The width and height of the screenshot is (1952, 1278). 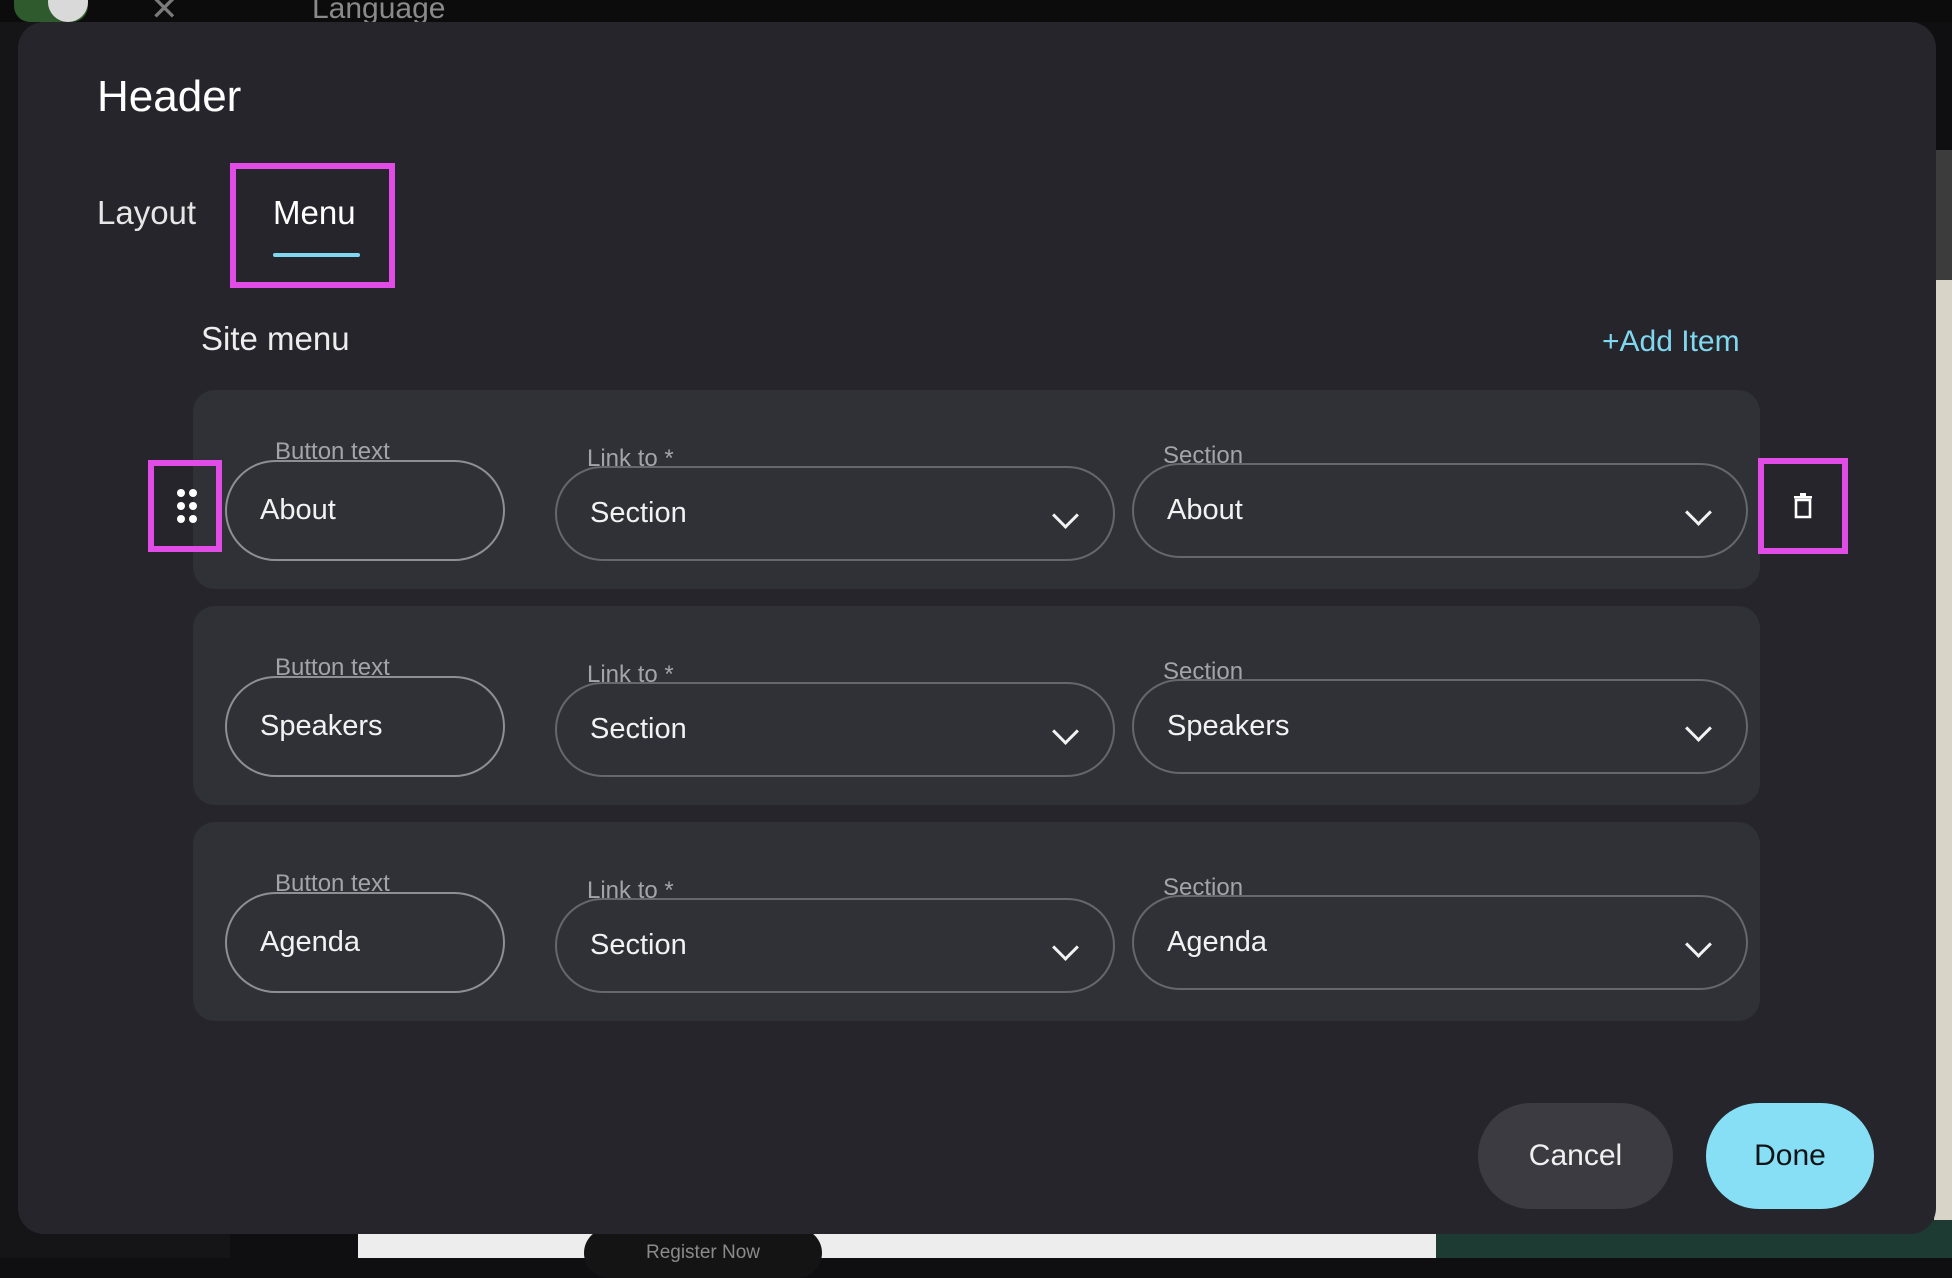 I want to click on background-language-label: Language, so click(x=379, y=12).